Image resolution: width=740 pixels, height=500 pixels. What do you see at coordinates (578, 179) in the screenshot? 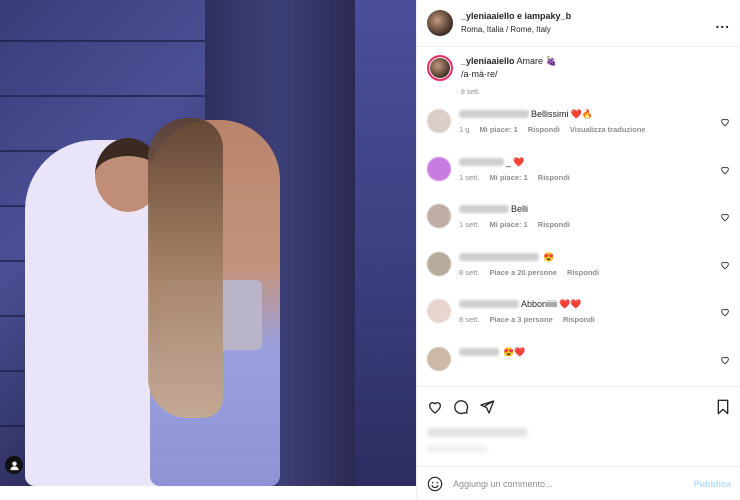
I see `comment-row: _ ❤️ 1 sett. Mi piace: 1 Rispondi` at bounding box center [578, 179].